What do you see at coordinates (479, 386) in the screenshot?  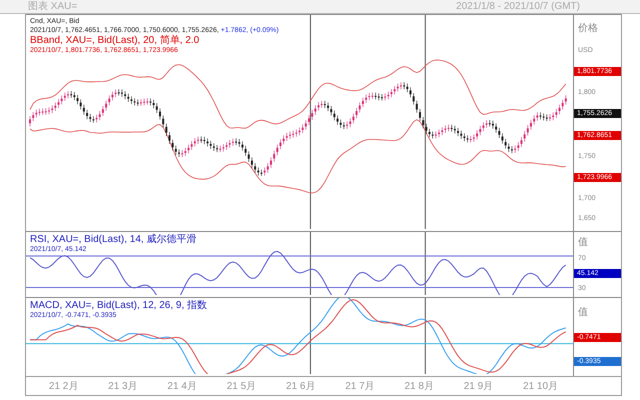 I see `month-label: 21 9月` at bounding box center [479, 386].